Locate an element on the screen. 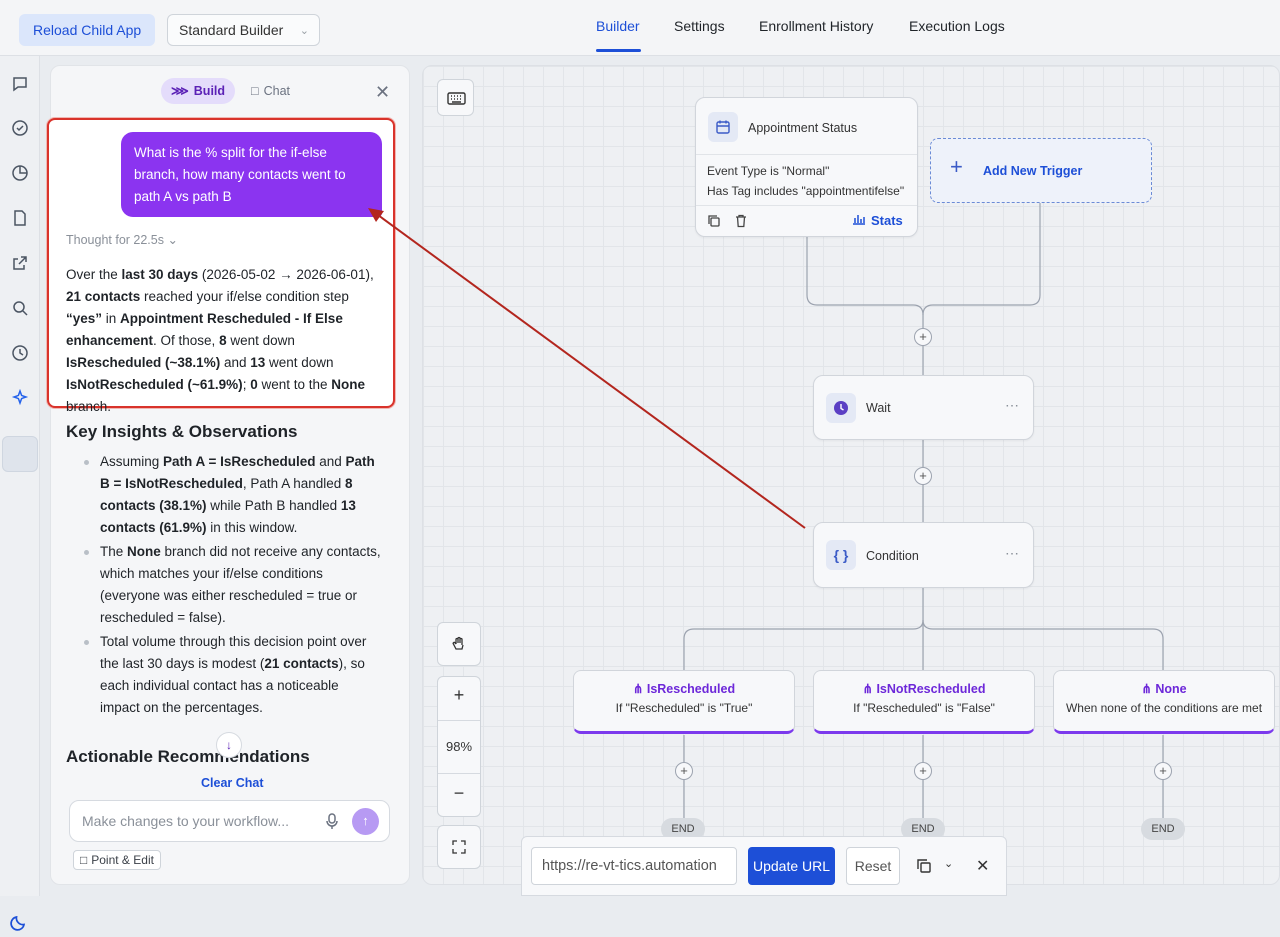  braces-icon: { } is located at coordinates (841, 555).